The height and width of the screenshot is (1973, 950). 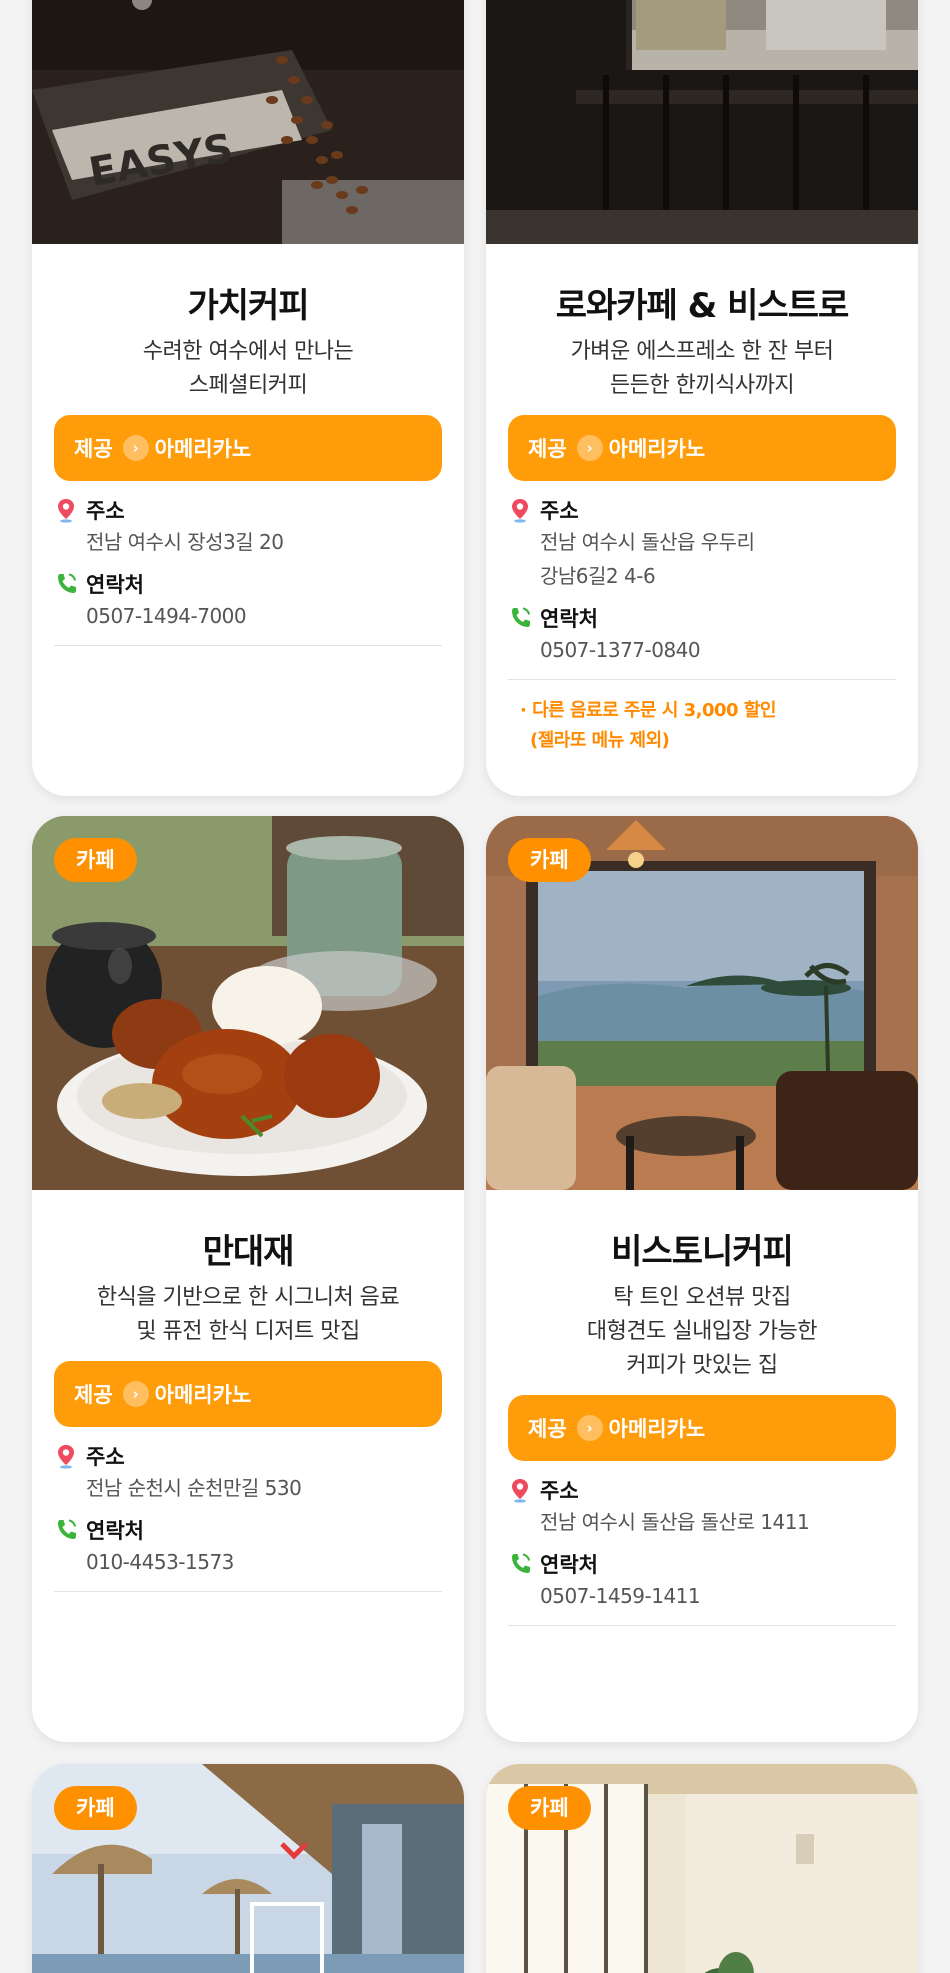 I want to click on cafe-photo-coffee-roaster: EASYS, so click(x=248, y=122).